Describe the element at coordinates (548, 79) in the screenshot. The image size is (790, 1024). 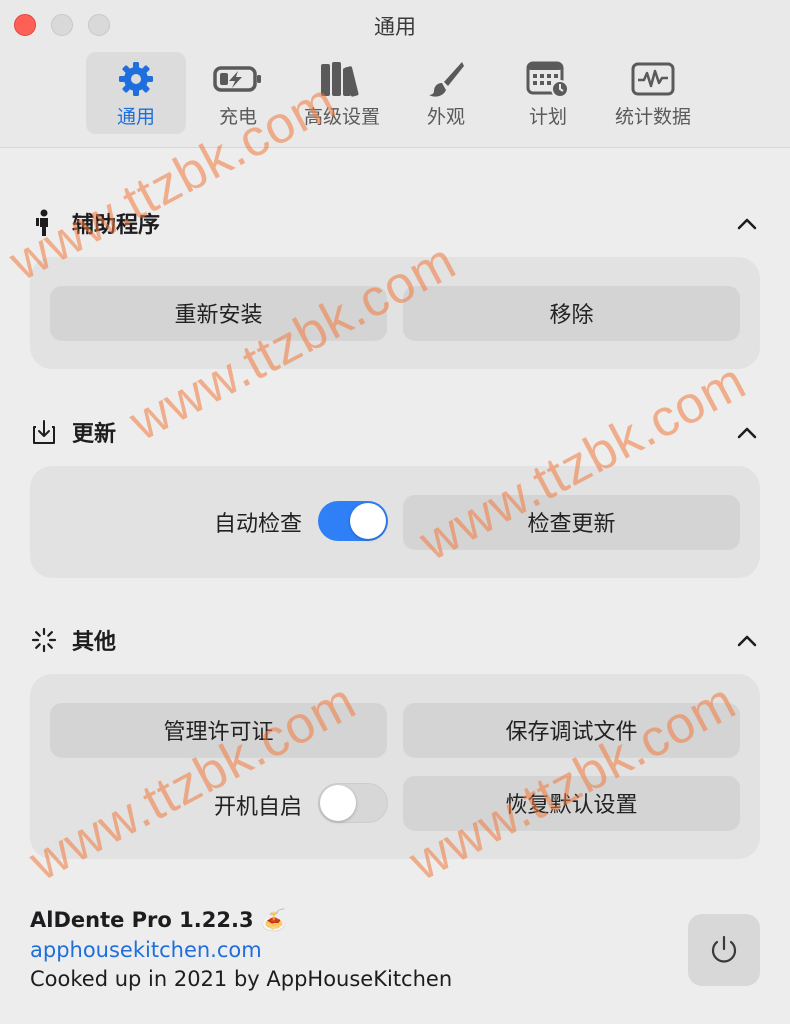
I see `calendar-clock-icon` at that location.